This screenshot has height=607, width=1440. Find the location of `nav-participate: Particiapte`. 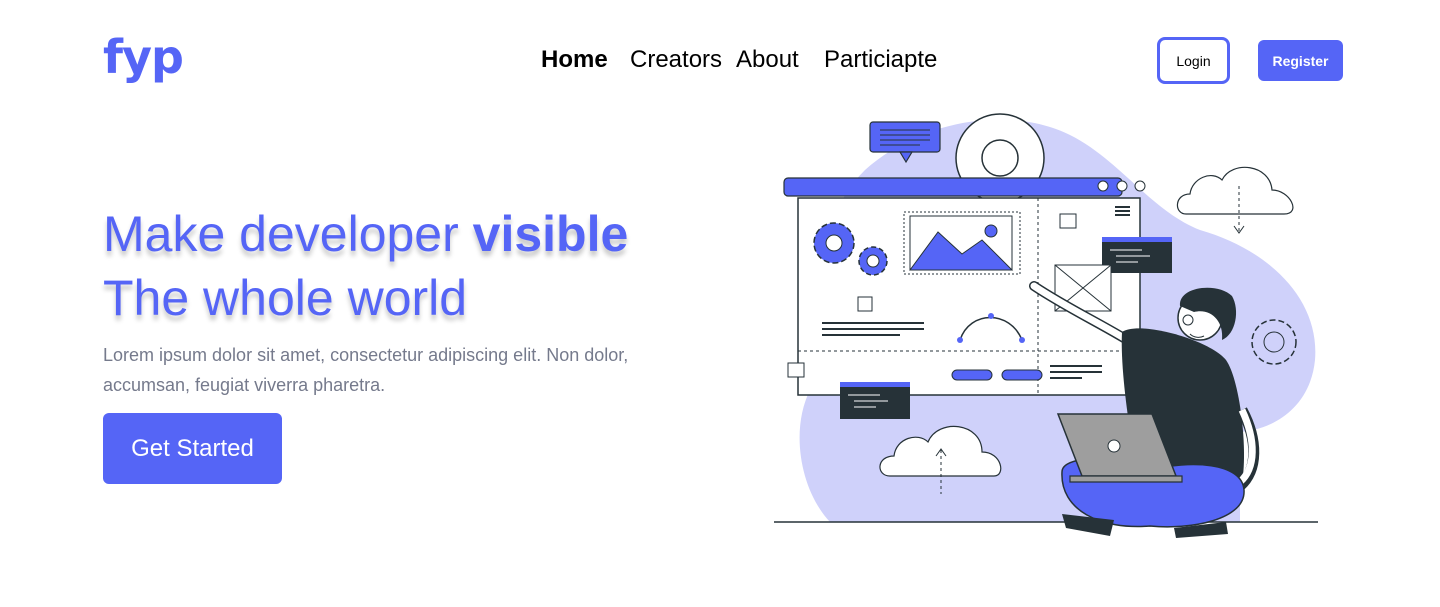

nav-participate: Particiapte is located at coordinates (880, 60).